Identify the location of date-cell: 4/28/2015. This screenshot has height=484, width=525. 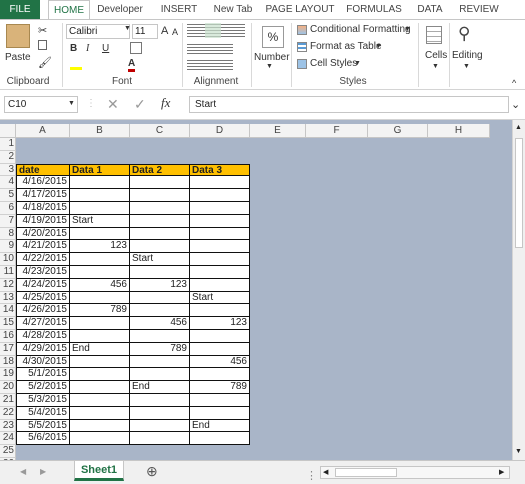
(43, 336).